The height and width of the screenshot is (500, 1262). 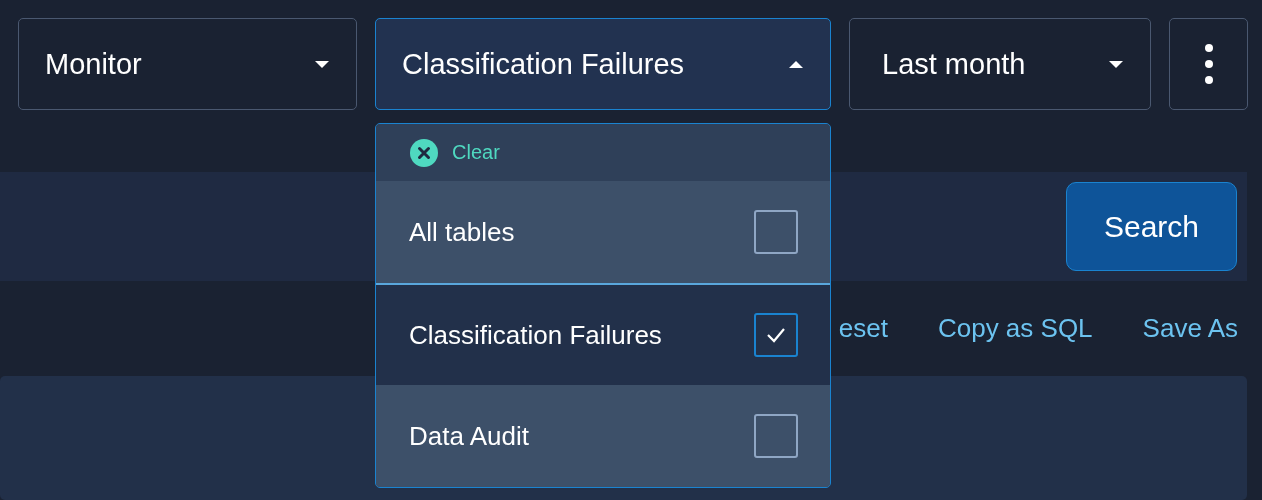 I want to click on option-label: Data Audit, so click(x=469, y=436).